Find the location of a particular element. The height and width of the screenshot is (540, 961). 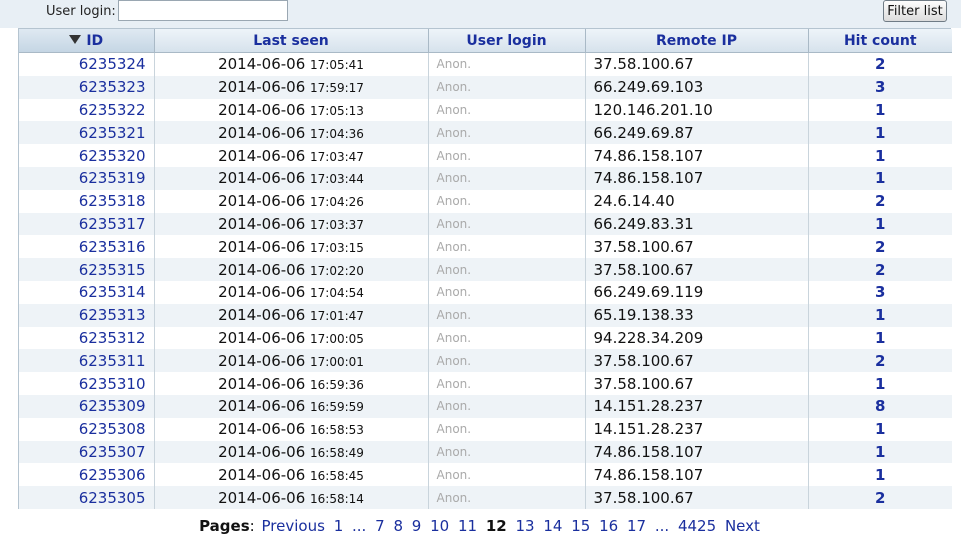

cell-id: 6235309 is located at coordinates (87, 406).